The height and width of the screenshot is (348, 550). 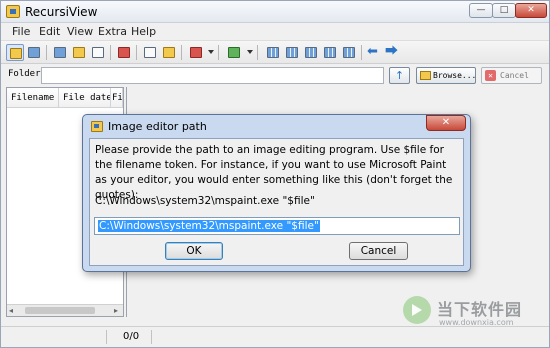 I want to click on filter-button, so click(x=234, y=52).